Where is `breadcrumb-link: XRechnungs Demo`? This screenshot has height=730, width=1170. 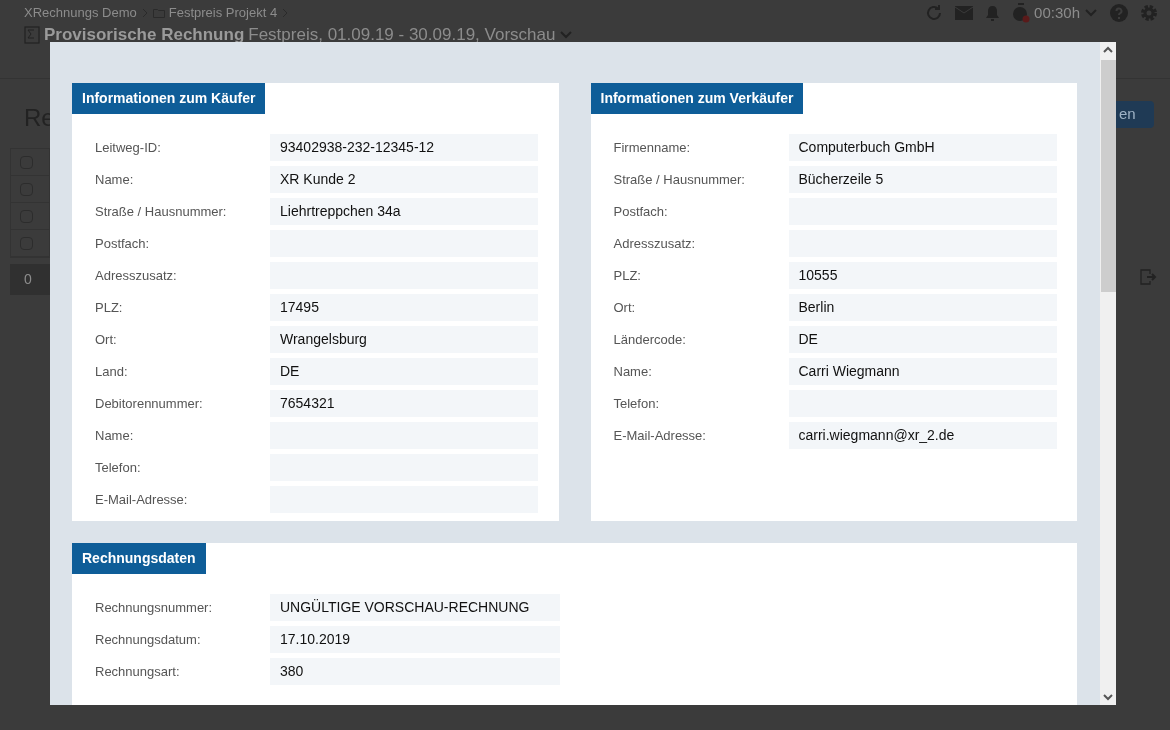
breadcrumb-link: XRechnungs Demo is located at coordinates (80, 13).